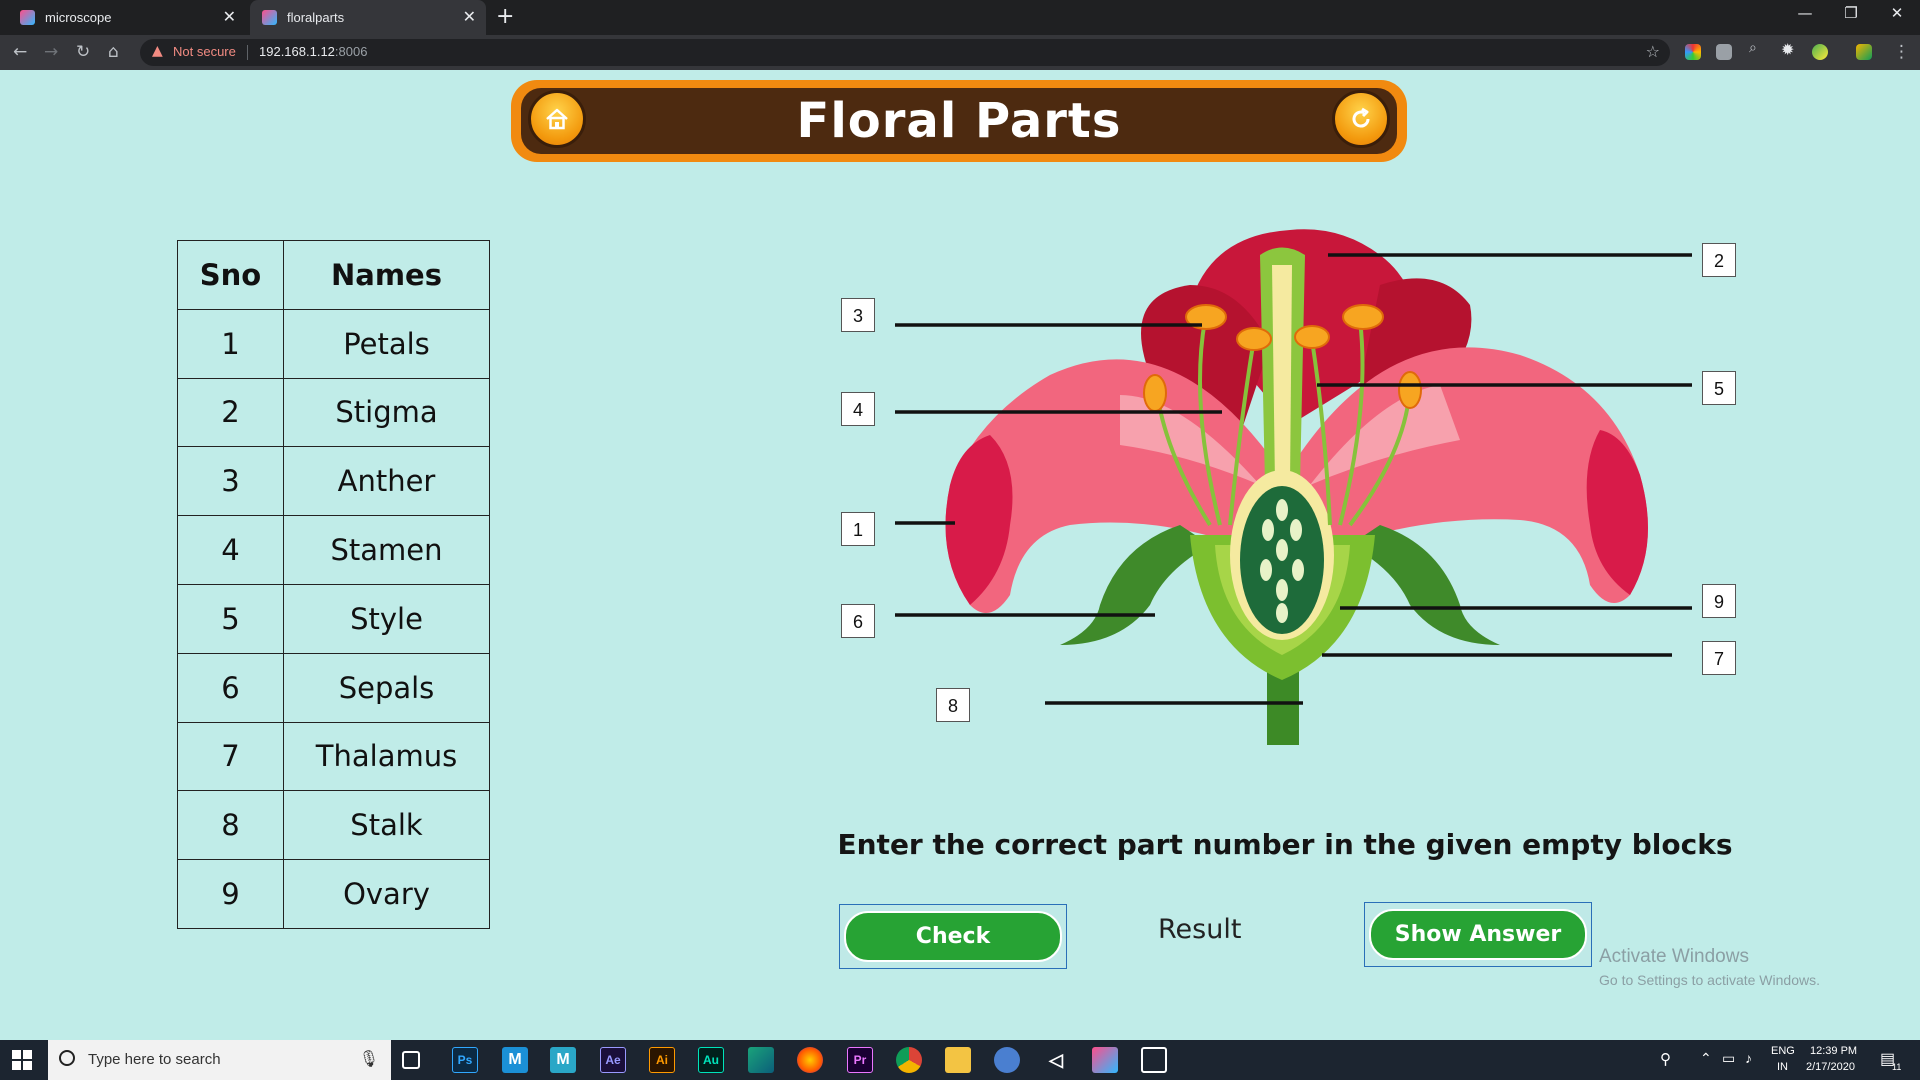  Describe the element at coordinates (269, 17) in the screenshot. I see `site-favicon-icon` at that location.